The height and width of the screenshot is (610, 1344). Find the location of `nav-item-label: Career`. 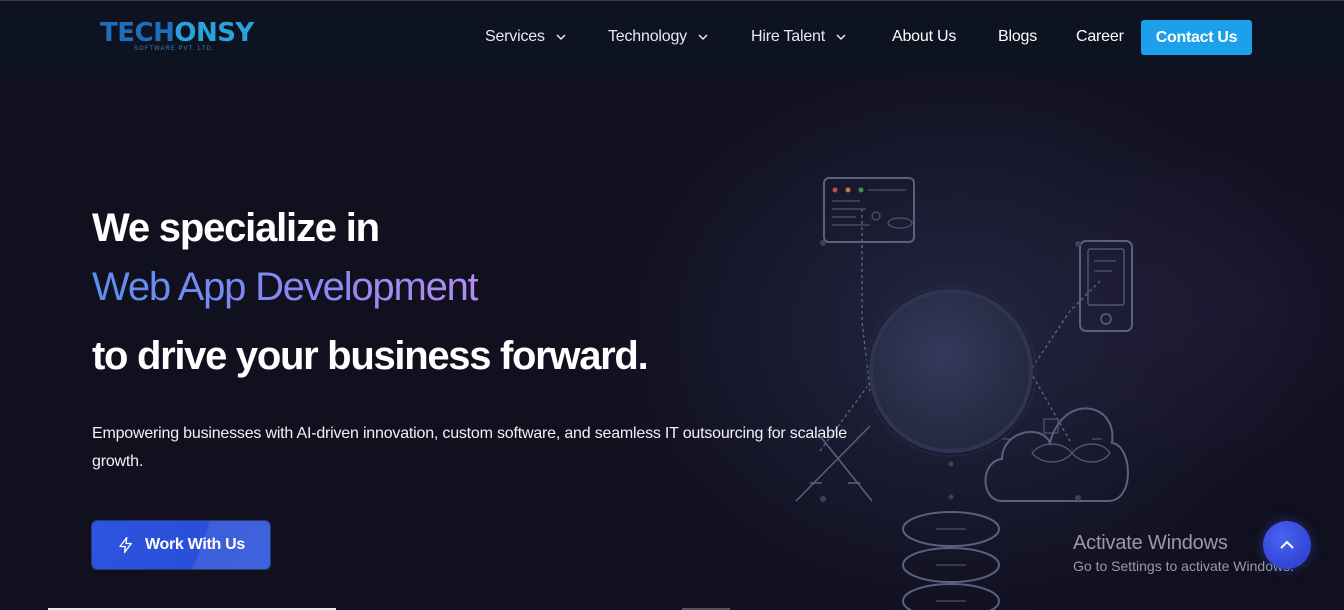

nav-item-label: Career is located at coordinates (1100, 36).